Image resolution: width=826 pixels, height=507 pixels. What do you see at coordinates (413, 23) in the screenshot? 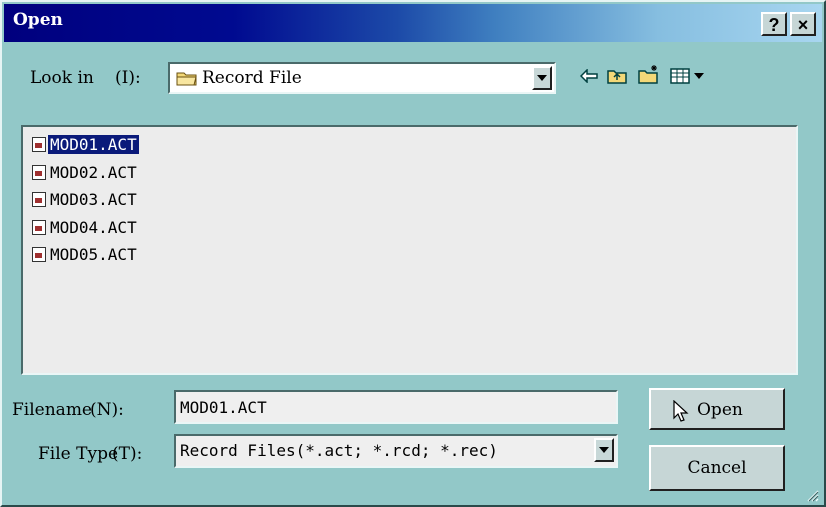
I see `title-bar: Open ? ×` at bounding box center [413, 23].